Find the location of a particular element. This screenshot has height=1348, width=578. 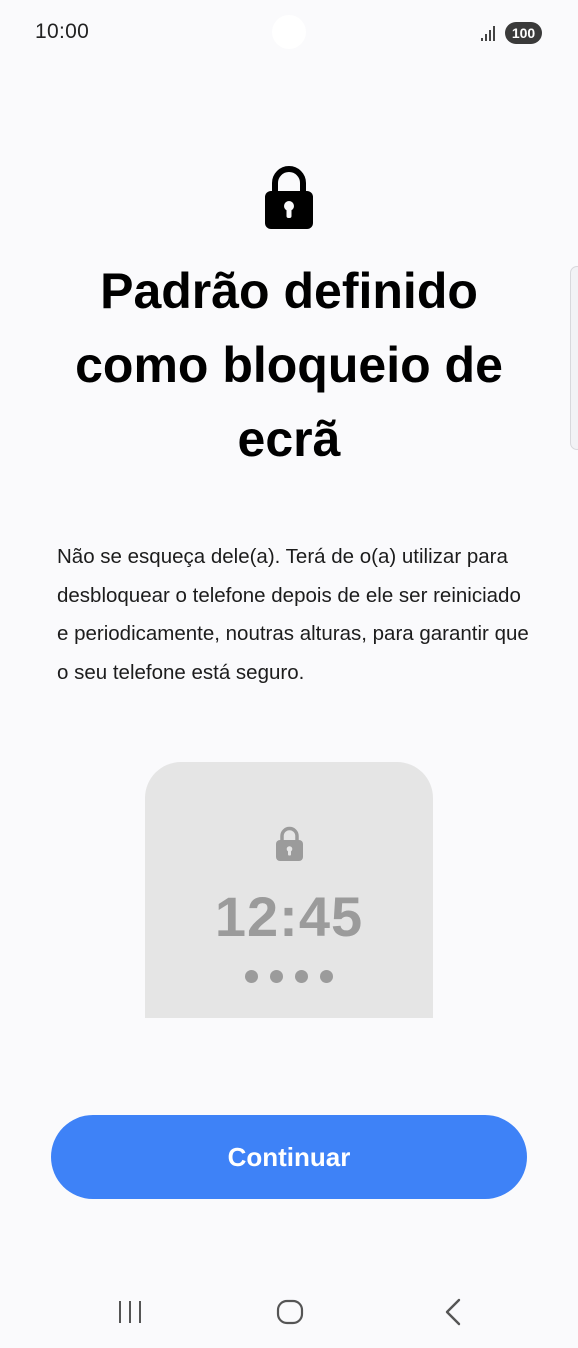

edge-panel-handle is located at coordinates (574, 358).